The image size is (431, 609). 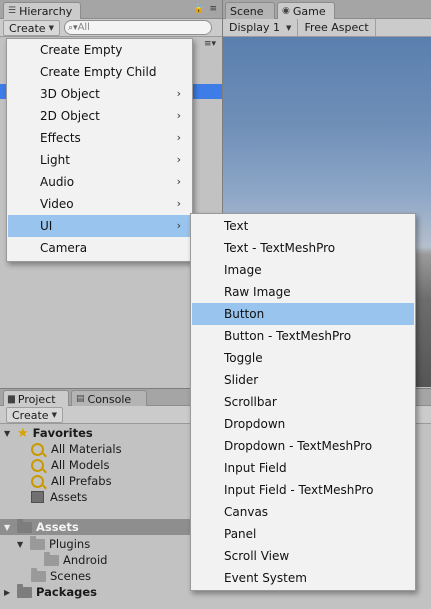 What do you see at coordinates (250, 402) in the screenshot?
I see `submenu-item-label: Scrollbar` at bounding box center [250, 402].